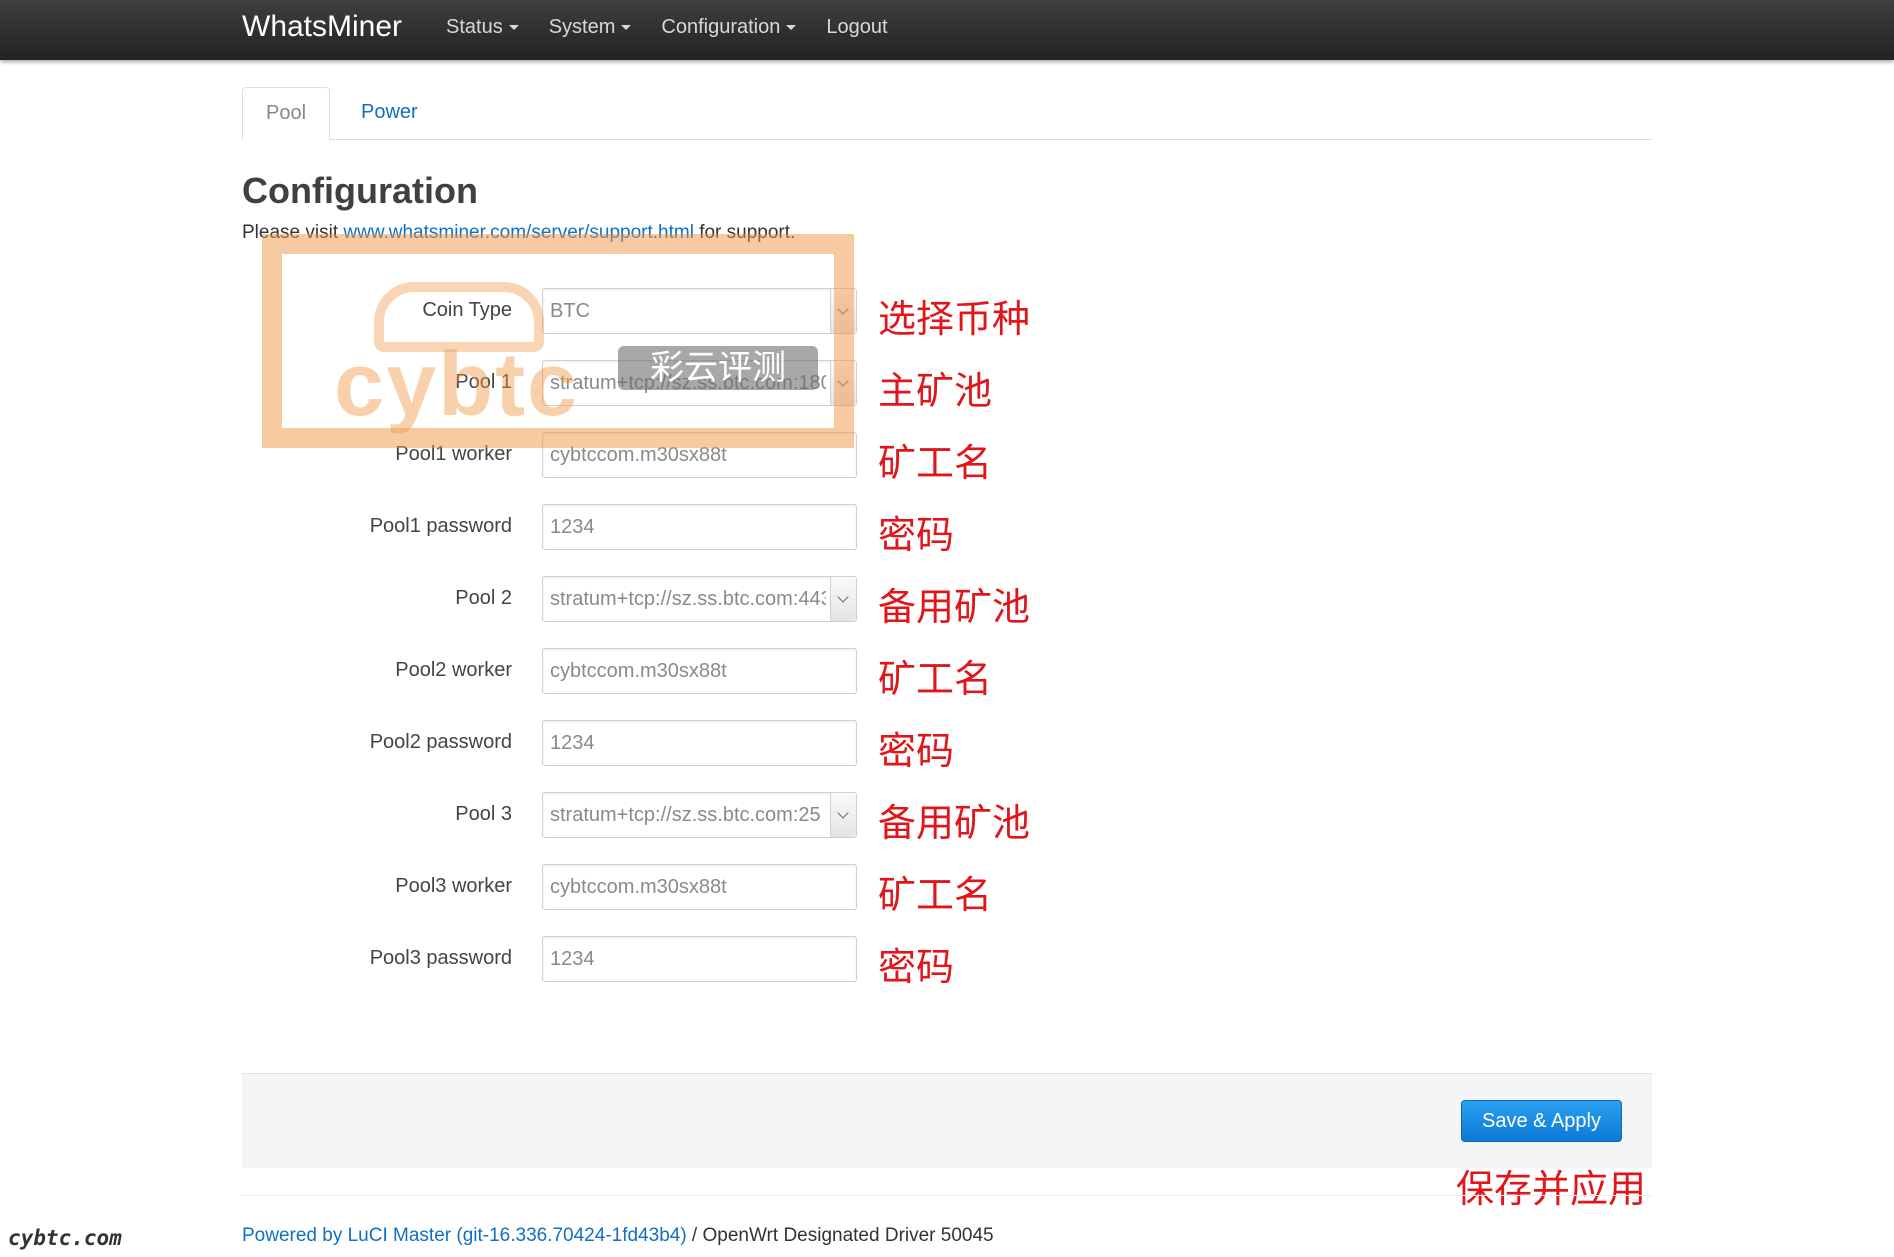 This screenshot has height=1257, width=1894. I want to click on pool3-dropdown-button, so click(843, 815).